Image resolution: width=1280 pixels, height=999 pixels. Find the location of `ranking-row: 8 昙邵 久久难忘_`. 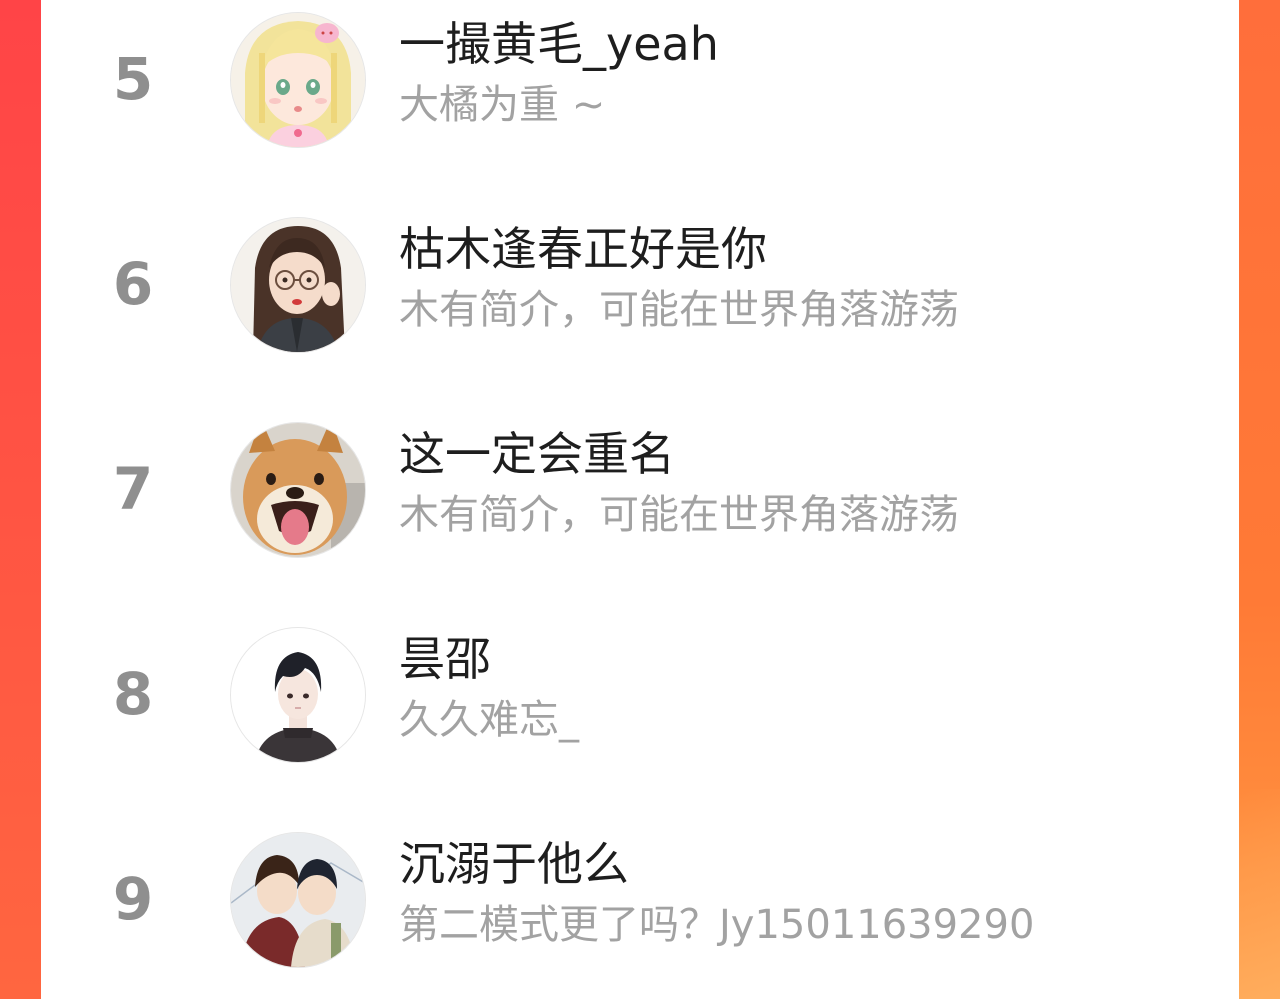

ranking-row: 8 昙邵 久久难忘_ is located at coordinates (640, 695).